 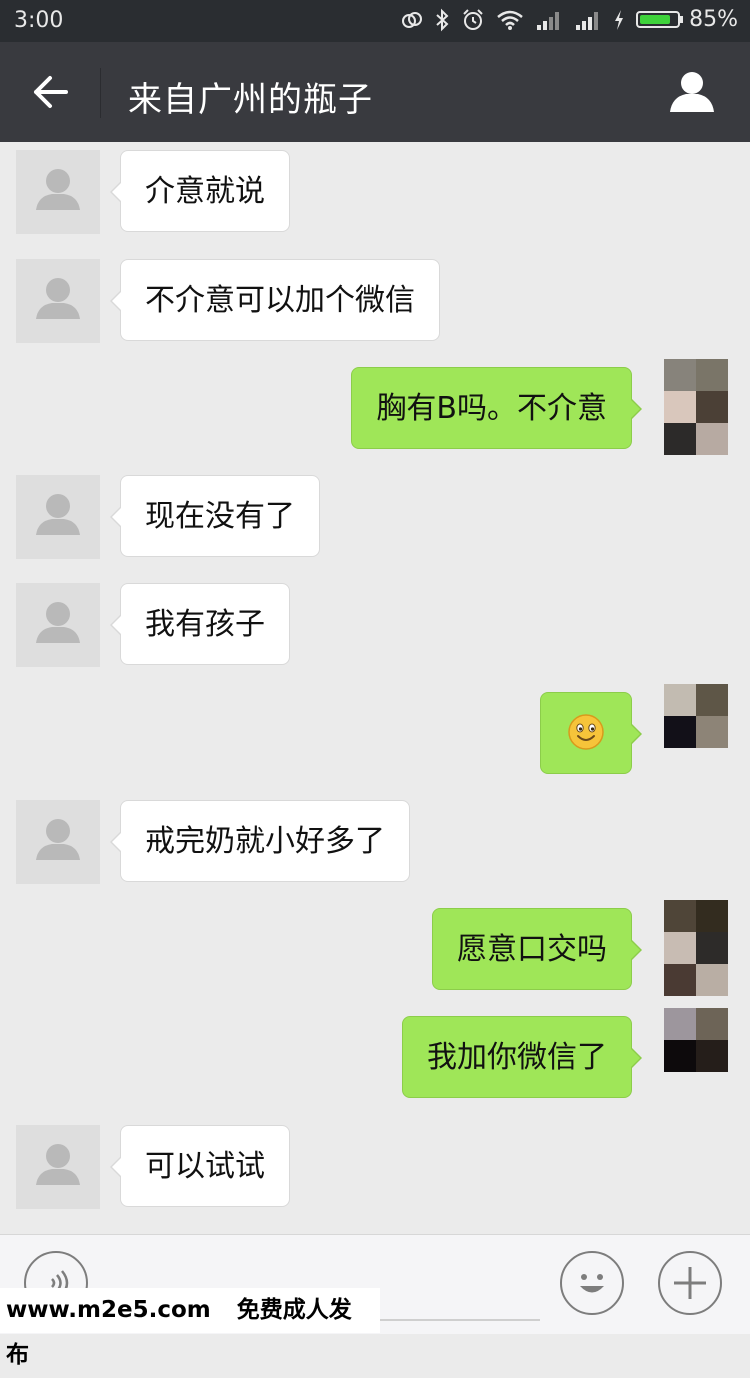 I want to click on emoji-button, so click(x=592, y=1283).